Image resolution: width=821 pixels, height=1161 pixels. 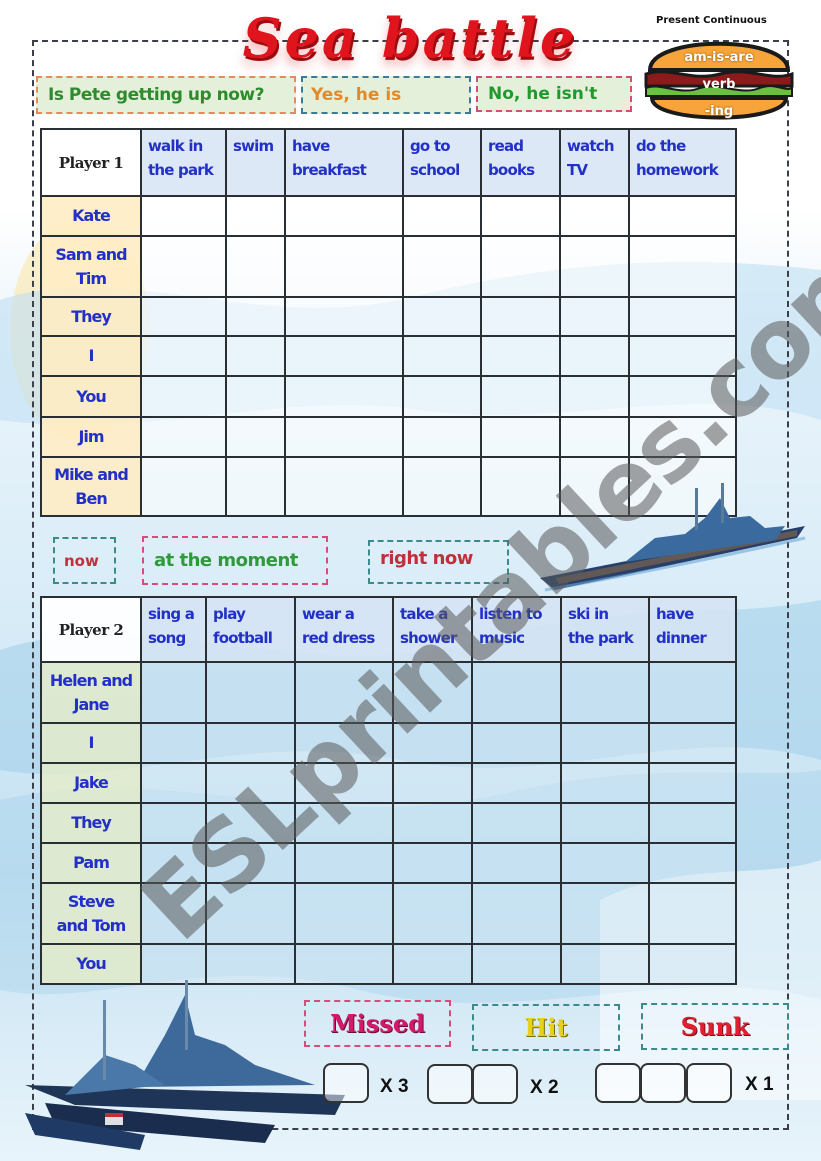 What do you see at coordinates (171, 614) in the screenshot?
I see `column-header-line: sing a` at bounding box center [171, 614].